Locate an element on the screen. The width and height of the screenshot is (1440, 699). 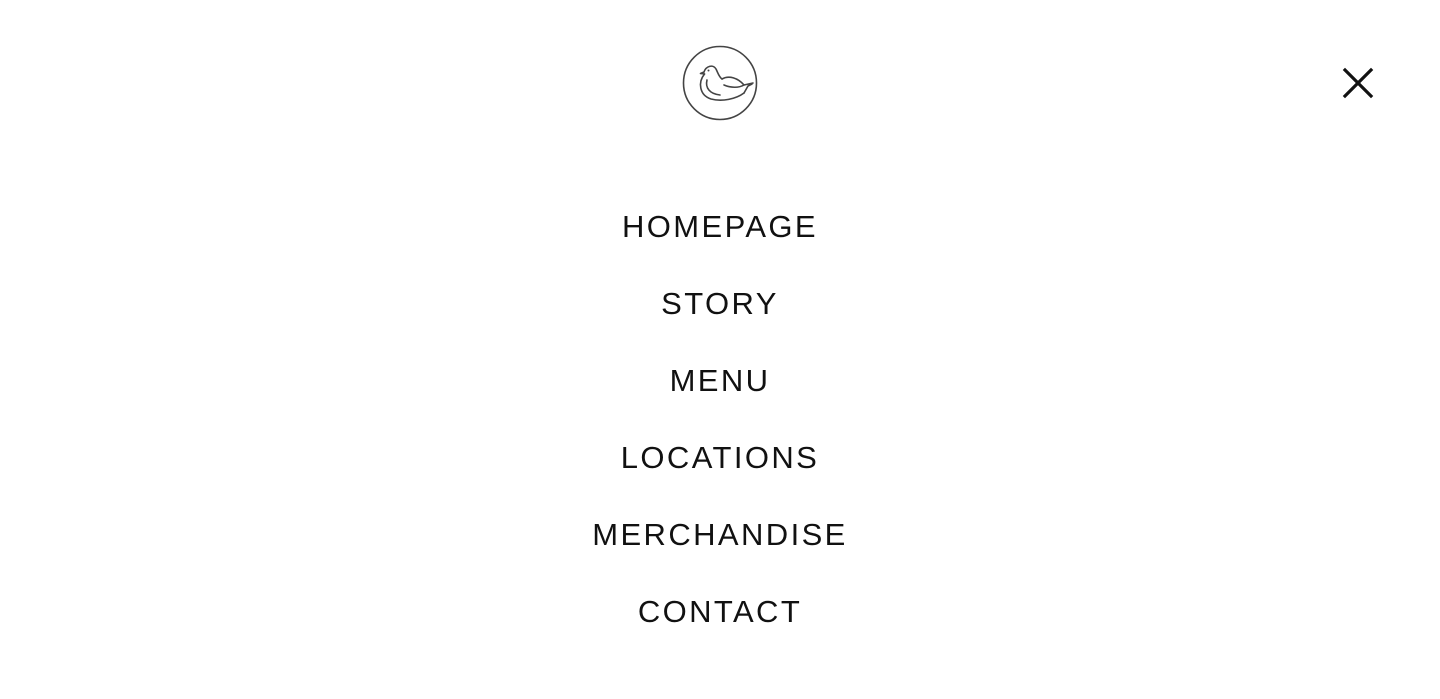
nav-item-homepage: HOMEPAGE is located at coordinates (720, 227).